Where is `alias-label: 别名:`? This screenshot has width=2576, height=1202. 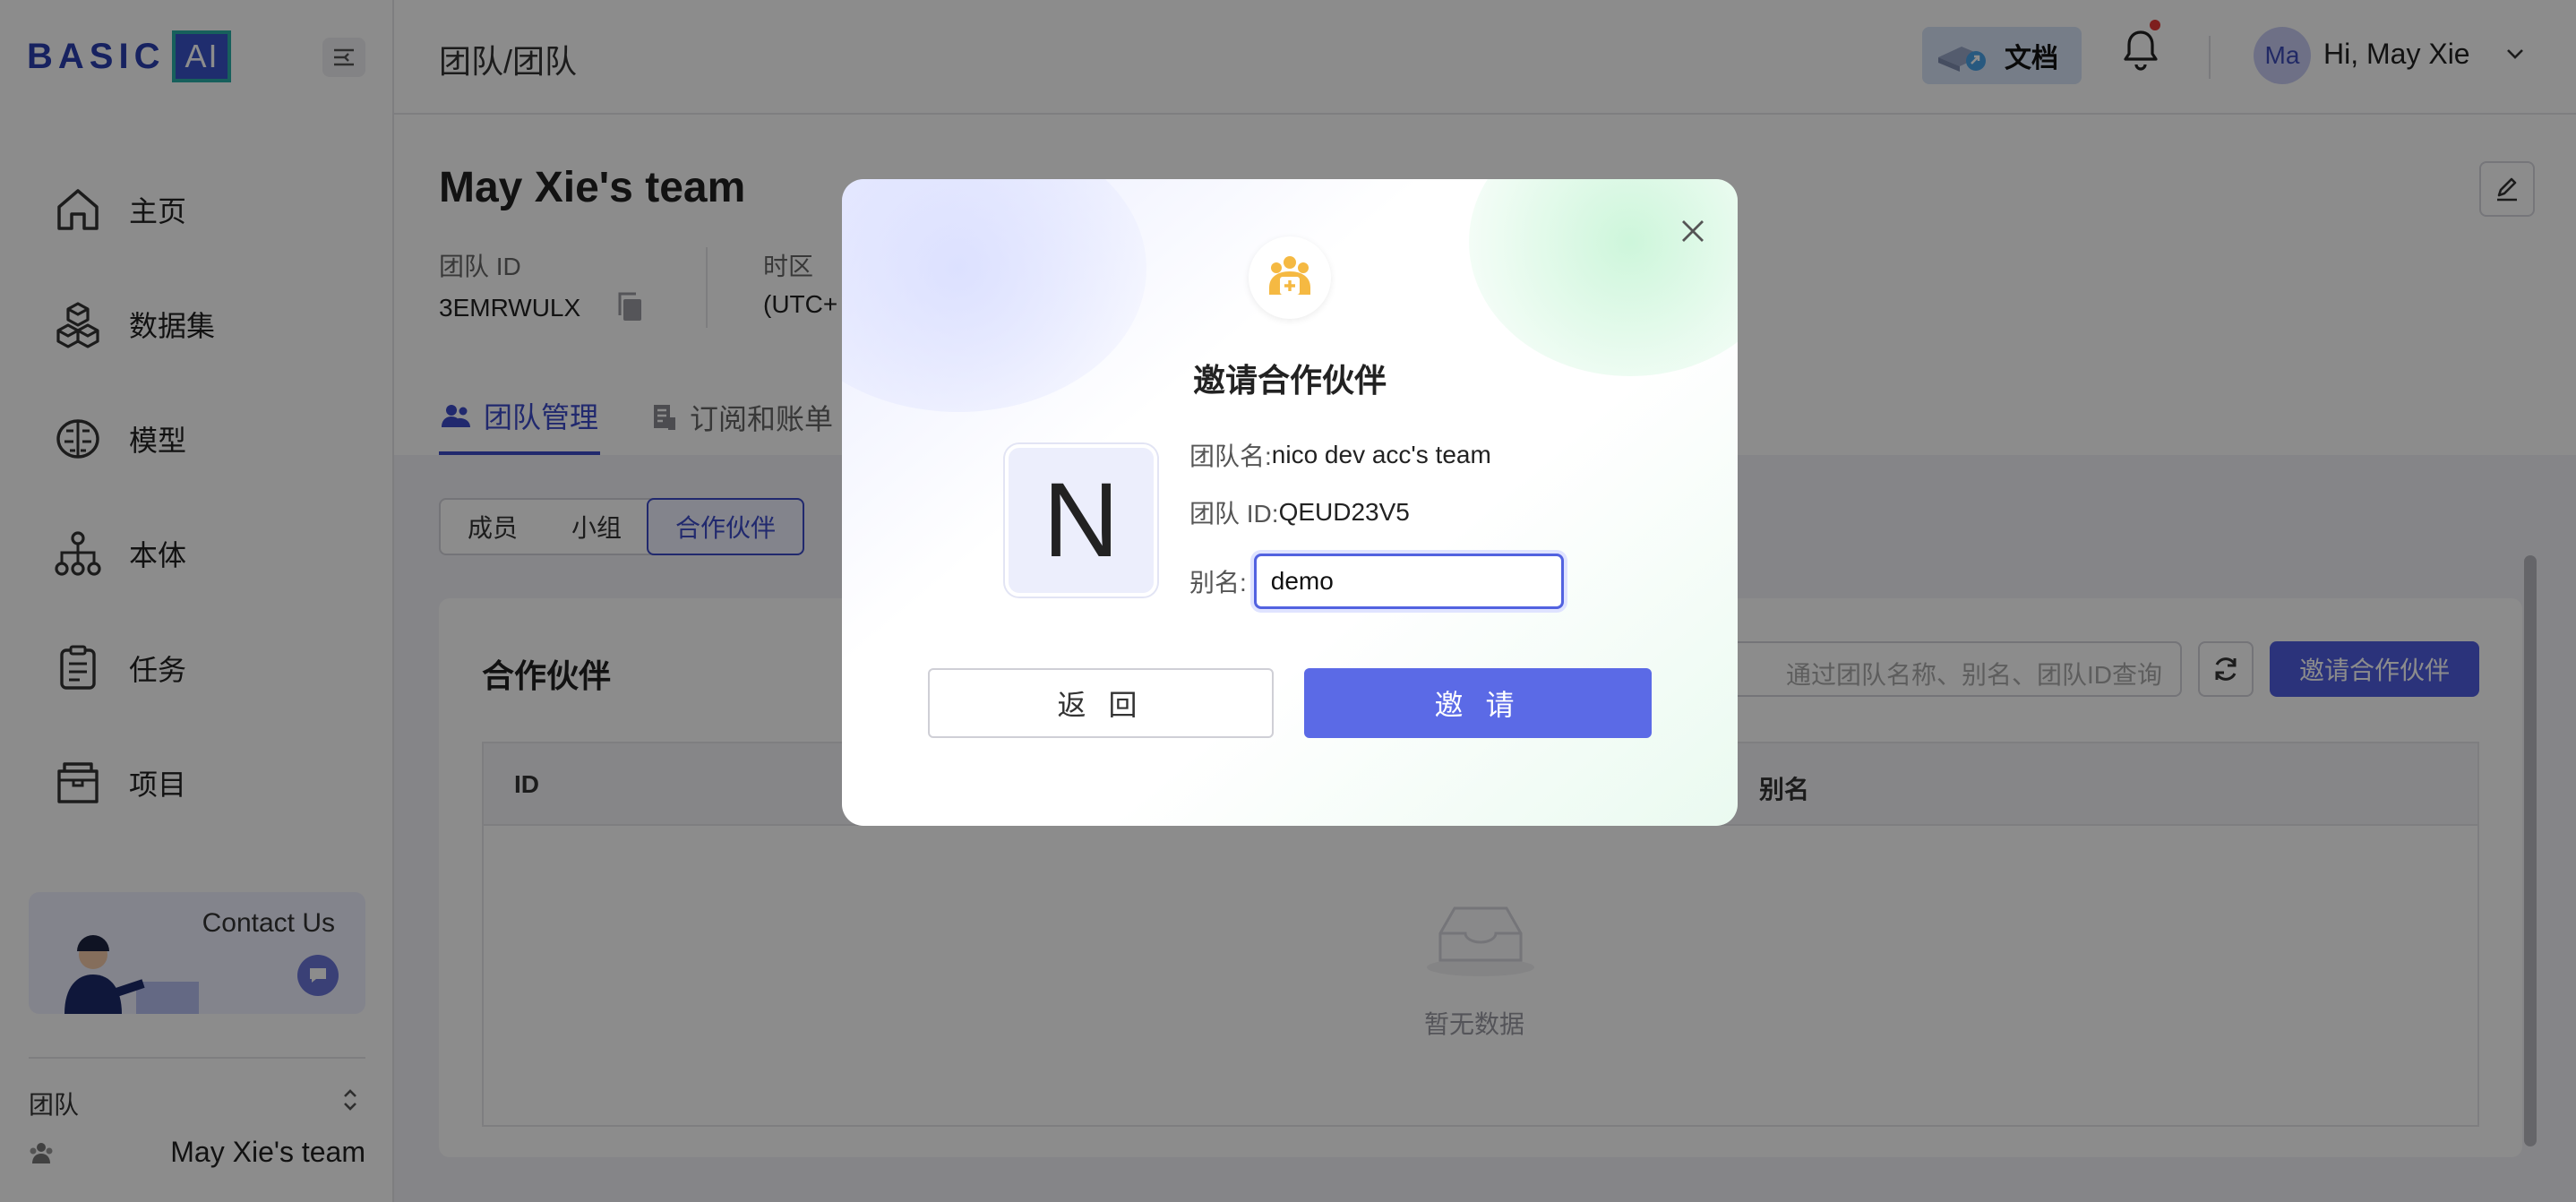
alias-label: 别名: is located at coordinates (1218, 583).